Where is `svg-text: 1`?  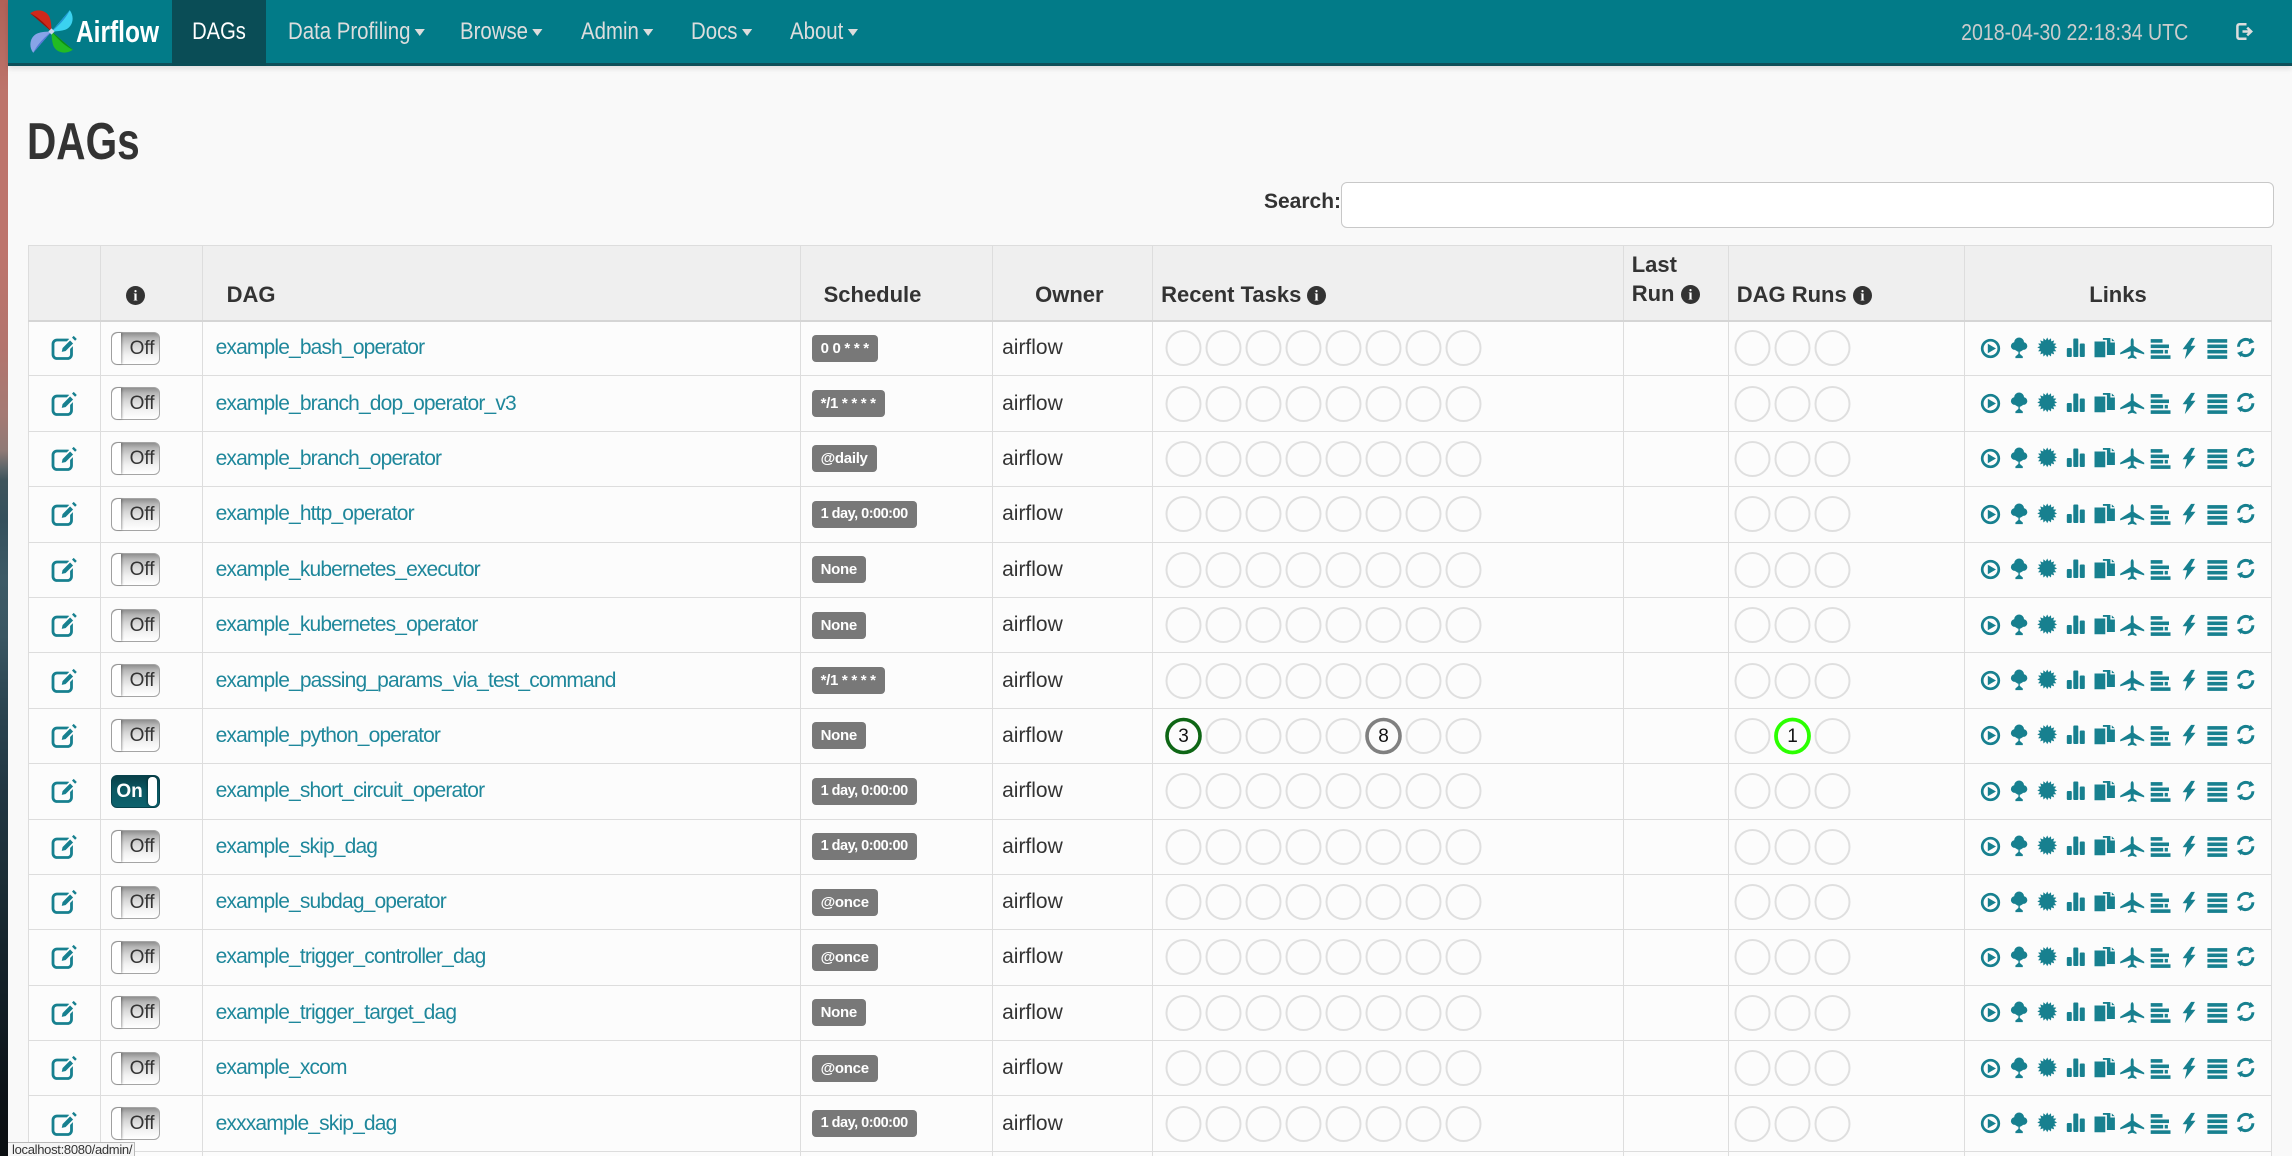 svg-text: 1 is located at coordinates (1792, 736).